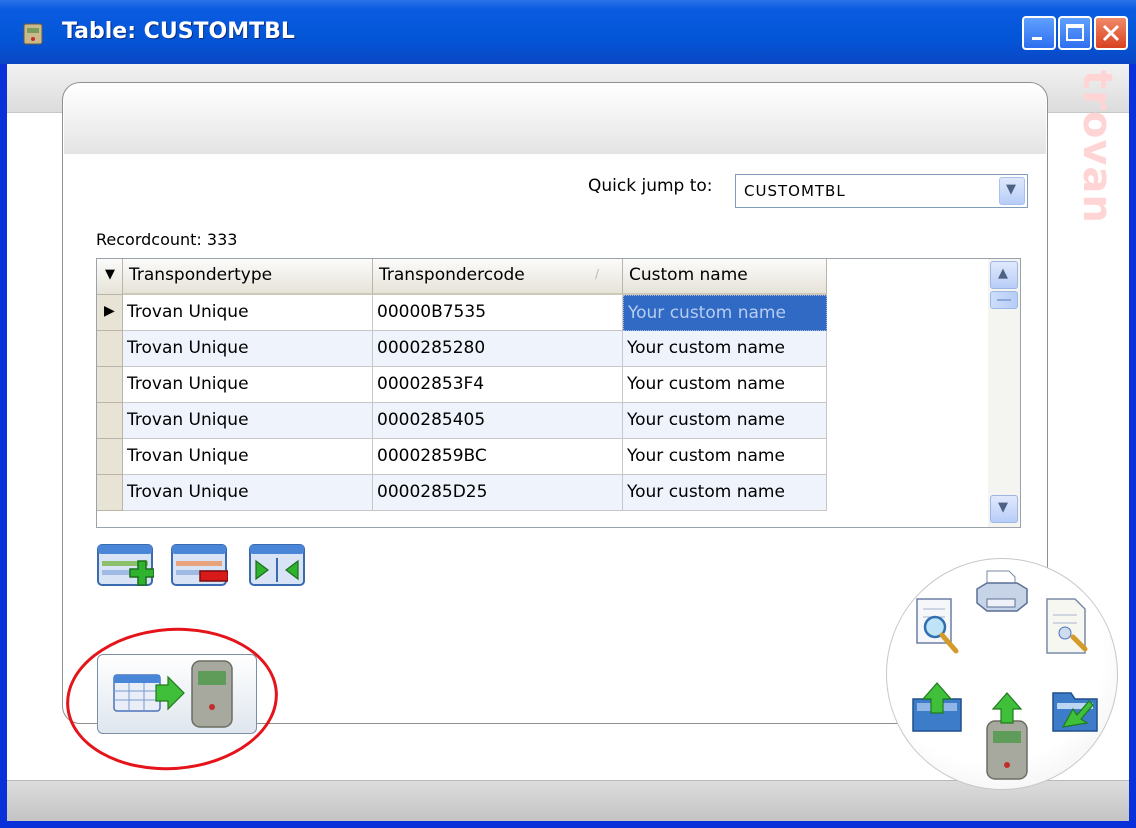 Image resolution: width=1136 pixels, height=828 pixels. What do you see at coordinates (452, 275) in the screenshot?
I see `column-header-label: Transpondercode` at bounding box center [452, 275].